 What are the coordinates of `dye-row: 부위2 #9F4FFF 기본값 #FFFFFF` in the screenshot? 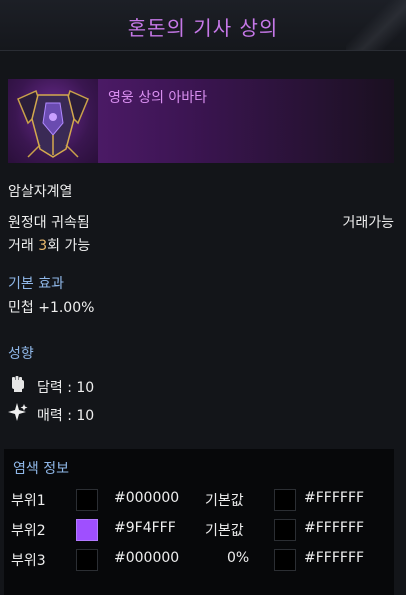 It's located at (199, 531).